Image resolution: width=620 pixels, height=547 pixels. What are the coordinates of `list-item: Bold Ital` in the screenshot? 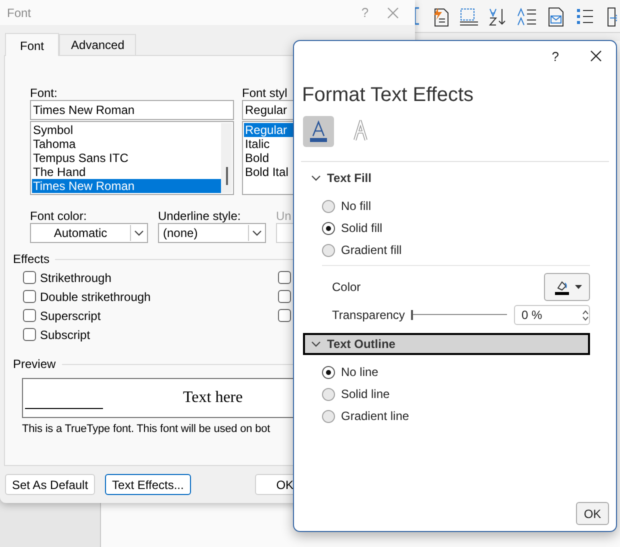 It's located at (268, 172).